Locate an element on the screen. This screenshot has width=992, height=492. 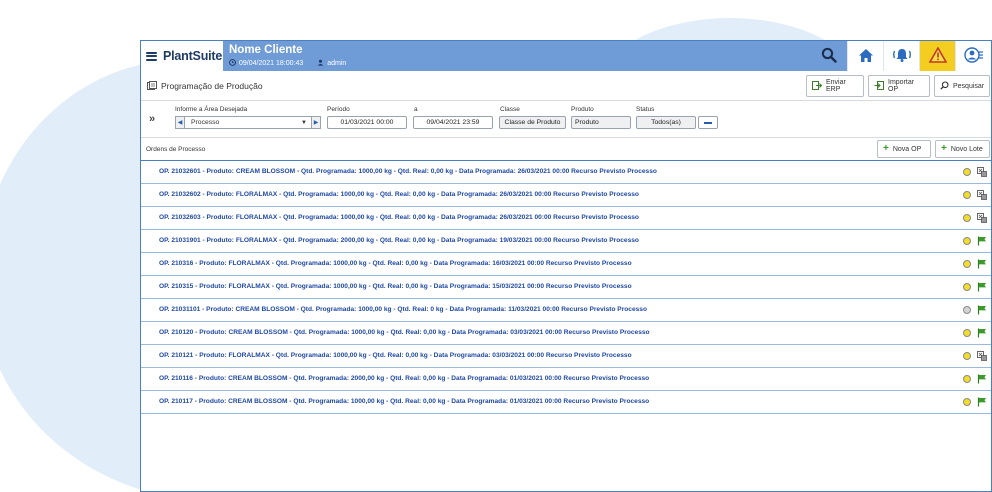
produto-field: Produto is located at coordinates (601, 122).